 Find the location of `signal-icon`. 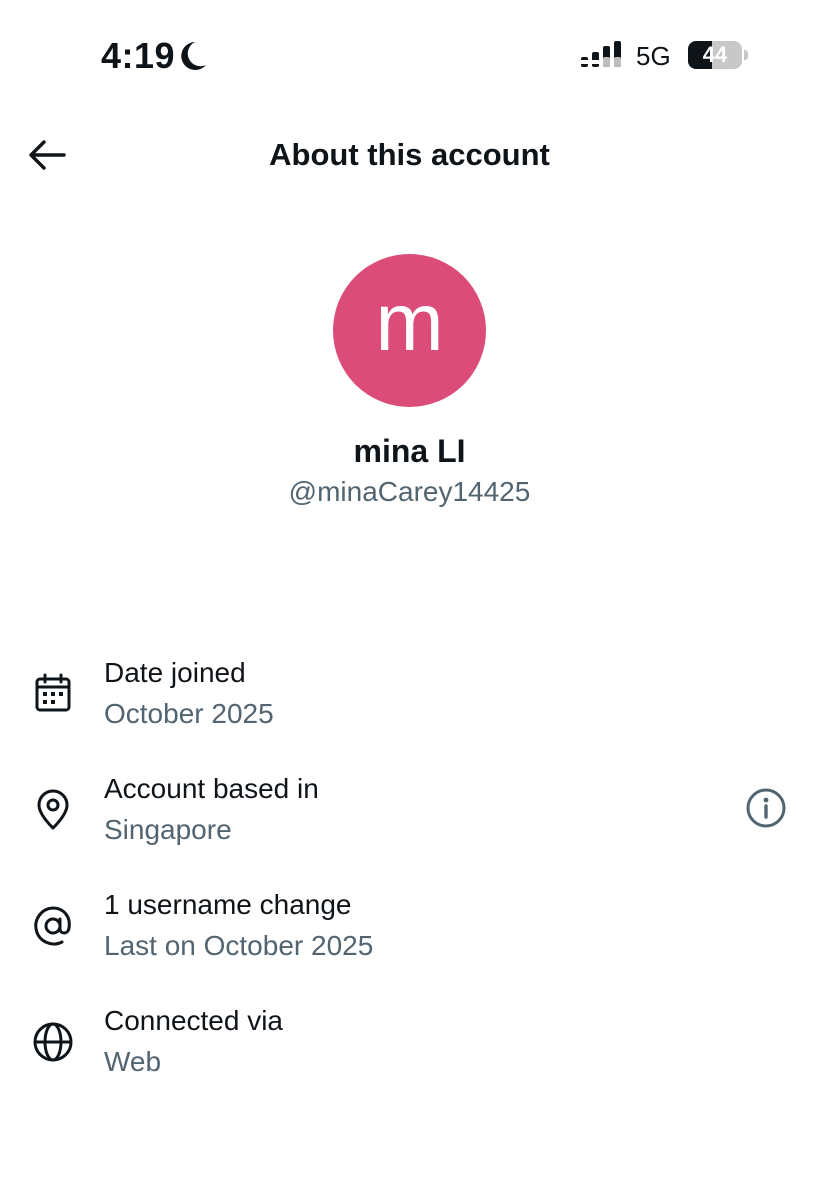

signal-icon is located at coordinates (603, 55).